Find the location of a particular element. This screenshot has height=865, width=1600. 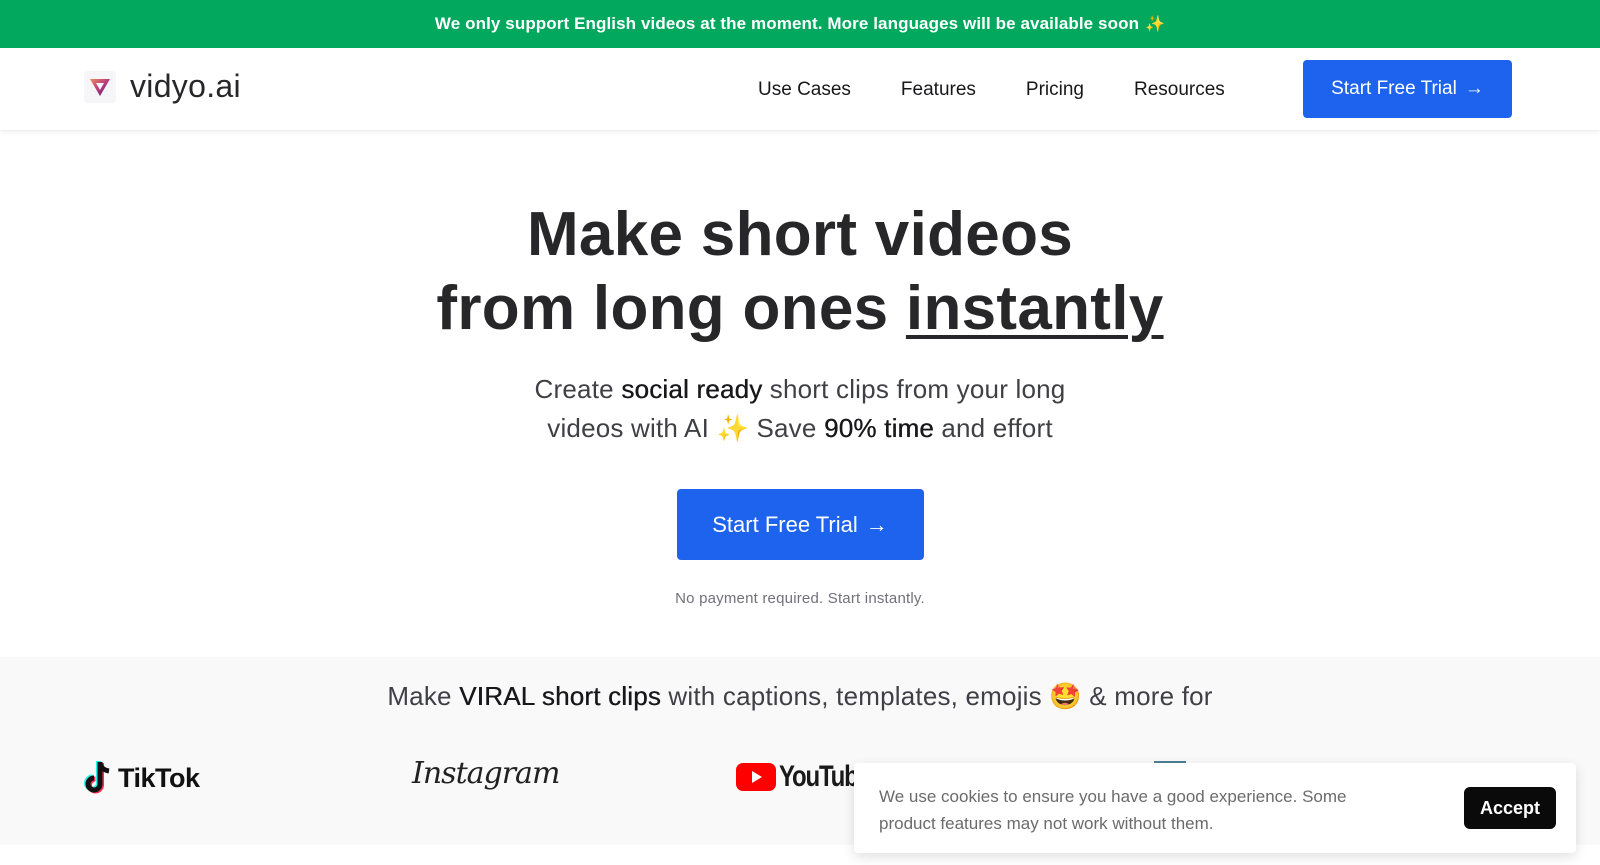

tagline-text: with captions, templates, emojis is located at coordinates (855, 696).